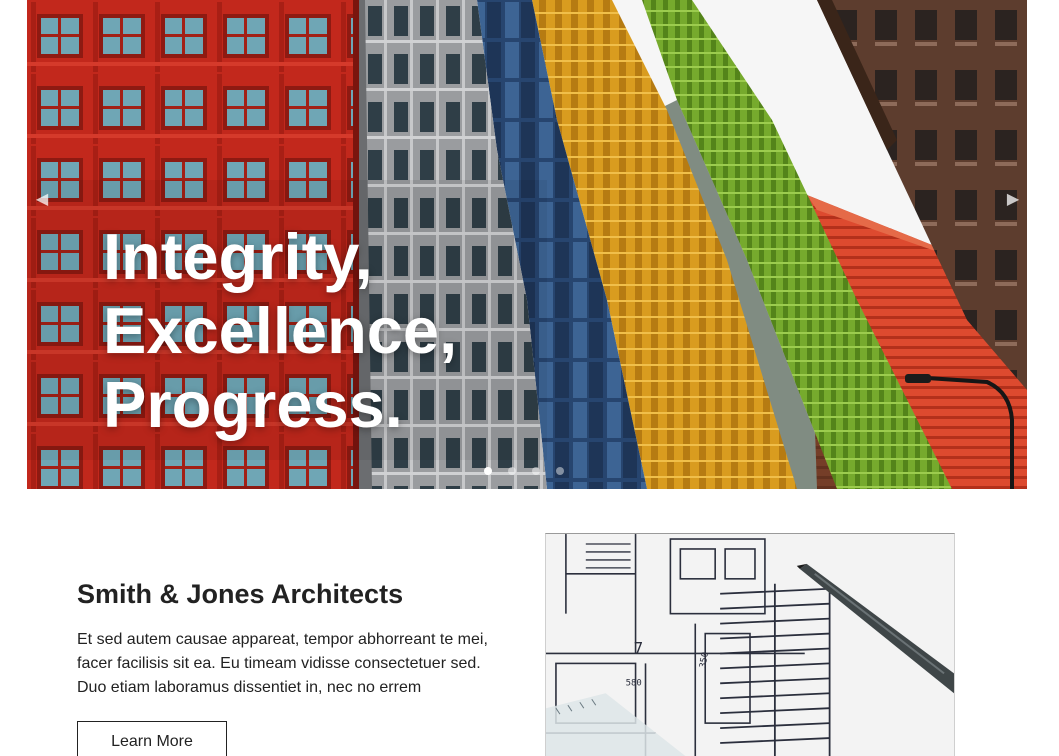  Describe the element at coordinates (524, 473) in the screenshot. I see `slider-pagination` at that location.